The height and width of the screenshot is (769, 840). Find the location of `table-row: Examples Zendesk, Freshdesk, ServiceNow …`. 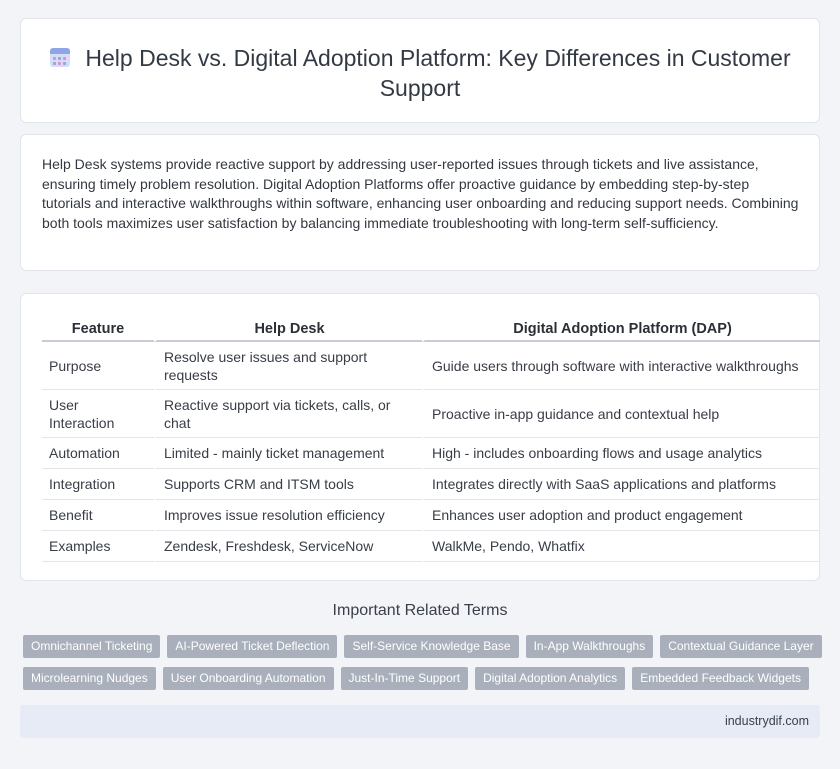

table-row: Examples Zendesk, Freshdesk, ServiceNow … is located at coordinates (431, 546).